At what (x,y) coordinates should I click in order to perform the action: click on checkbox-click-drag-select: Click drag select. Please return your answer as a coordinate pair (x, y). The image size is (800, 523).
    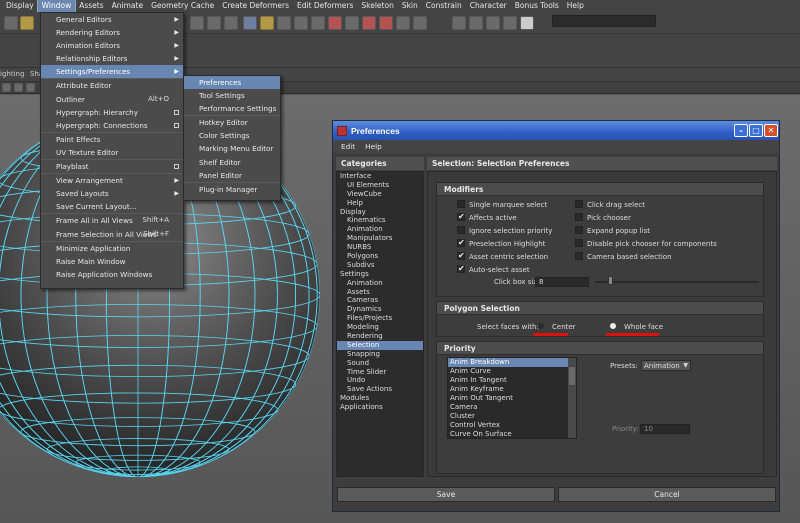
    Looking at the image, I should click on (610, 205).